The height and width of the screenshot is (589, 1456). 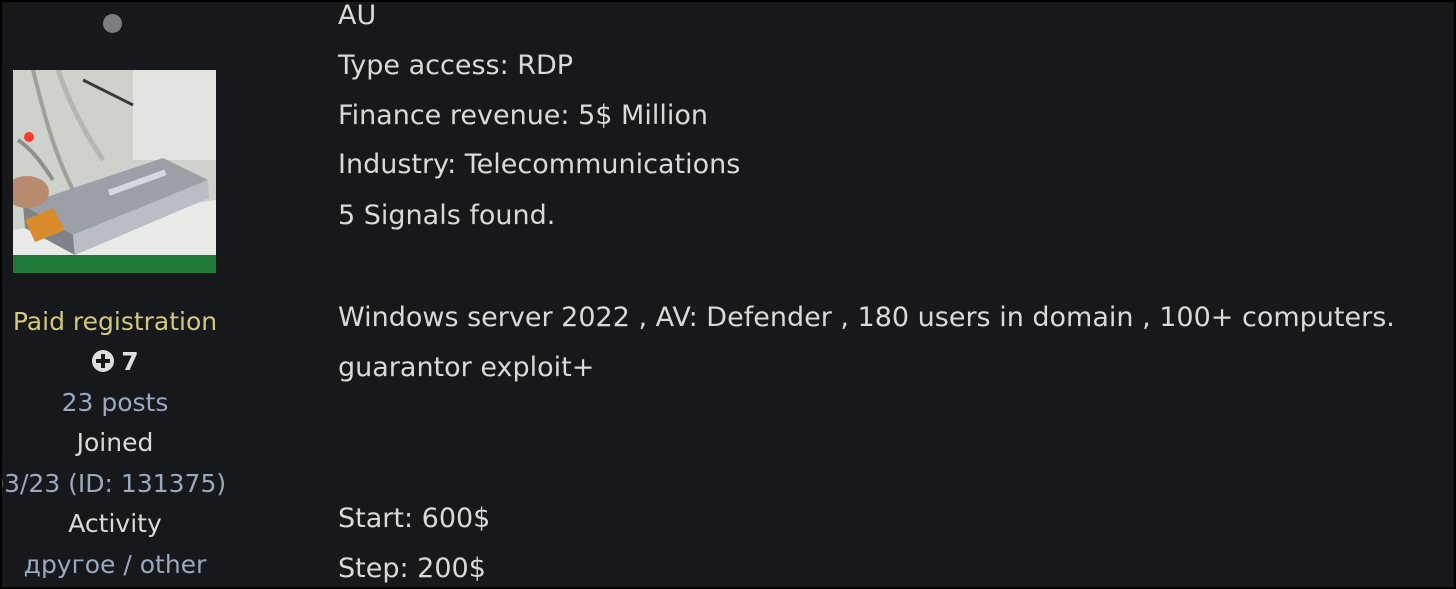 What do you see at coordinates (539, 164) in the screenshot?
I see `post-line-industry: Industry: Telecommunications` at bounding box center [539, 164].